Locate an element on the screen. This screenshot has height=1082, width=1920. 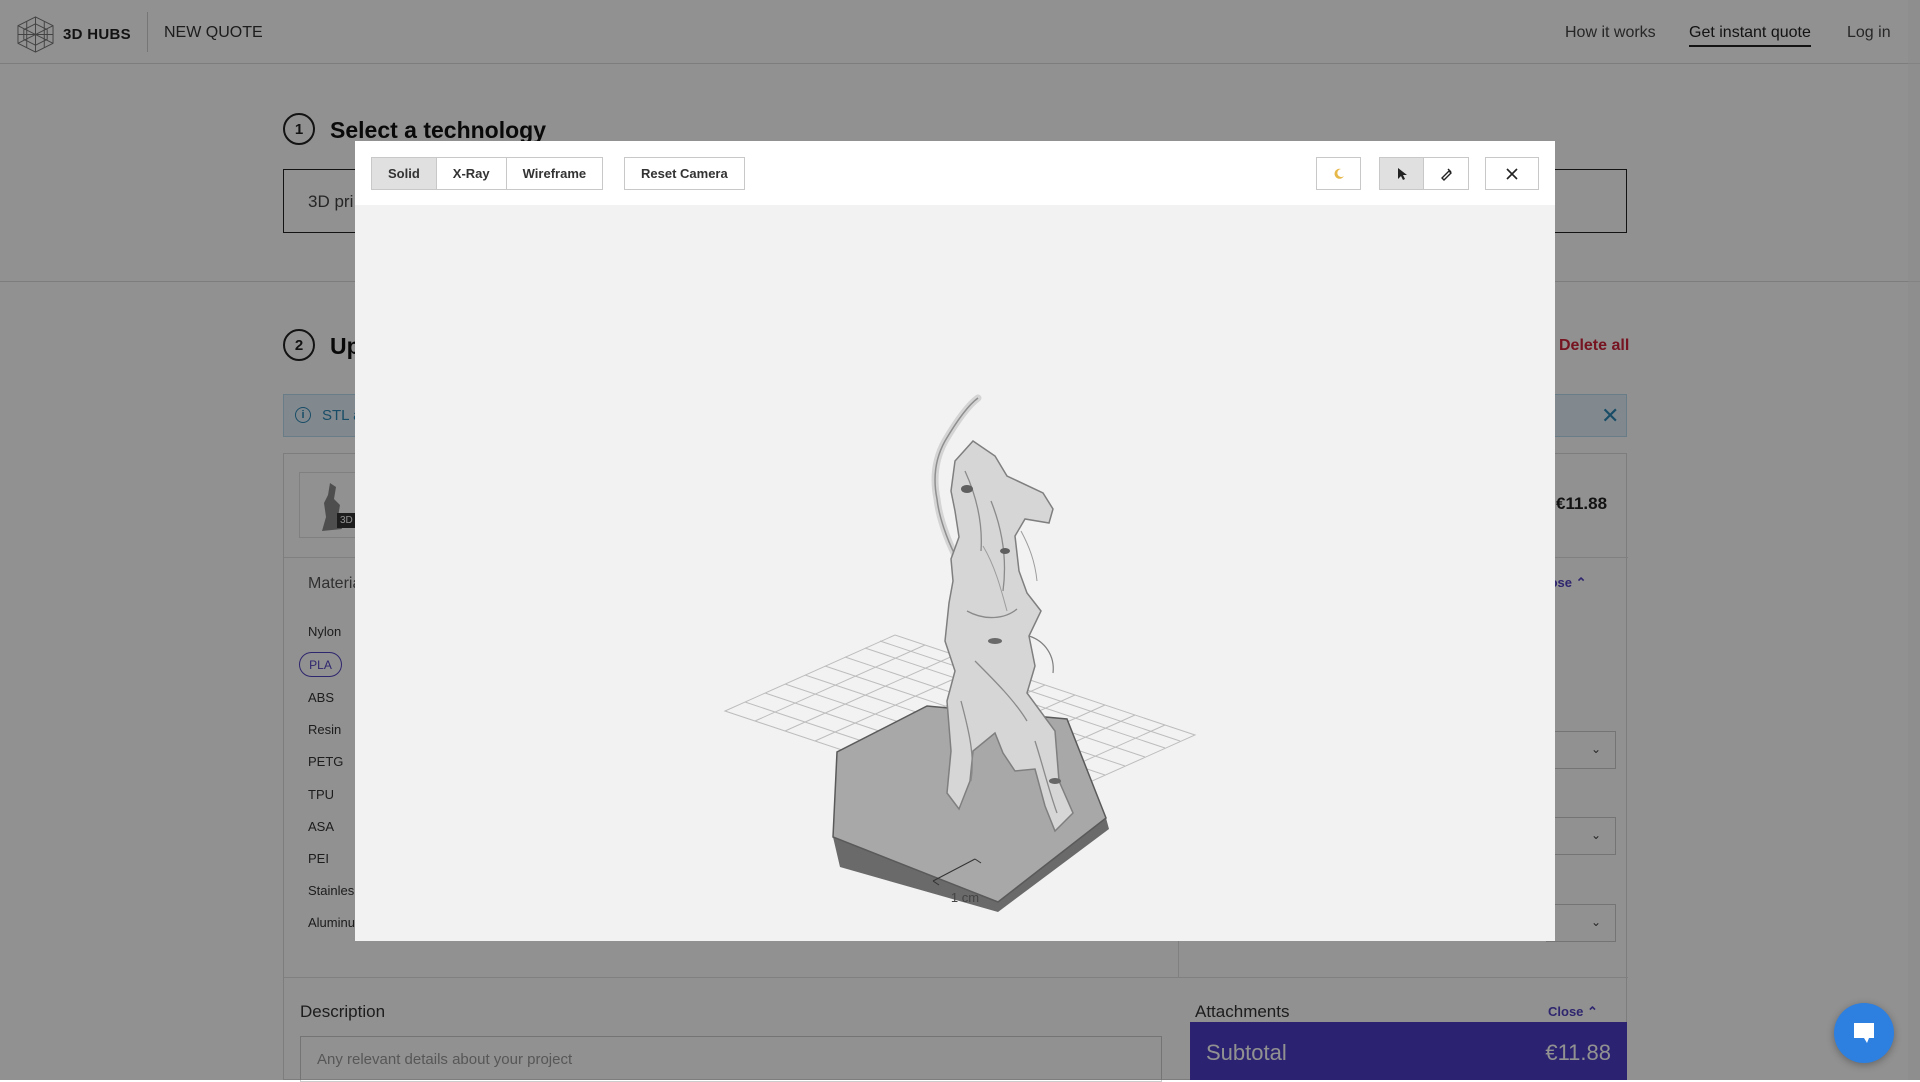
reset-camera-button: Reset Camera is located at coordinates (684, 173).